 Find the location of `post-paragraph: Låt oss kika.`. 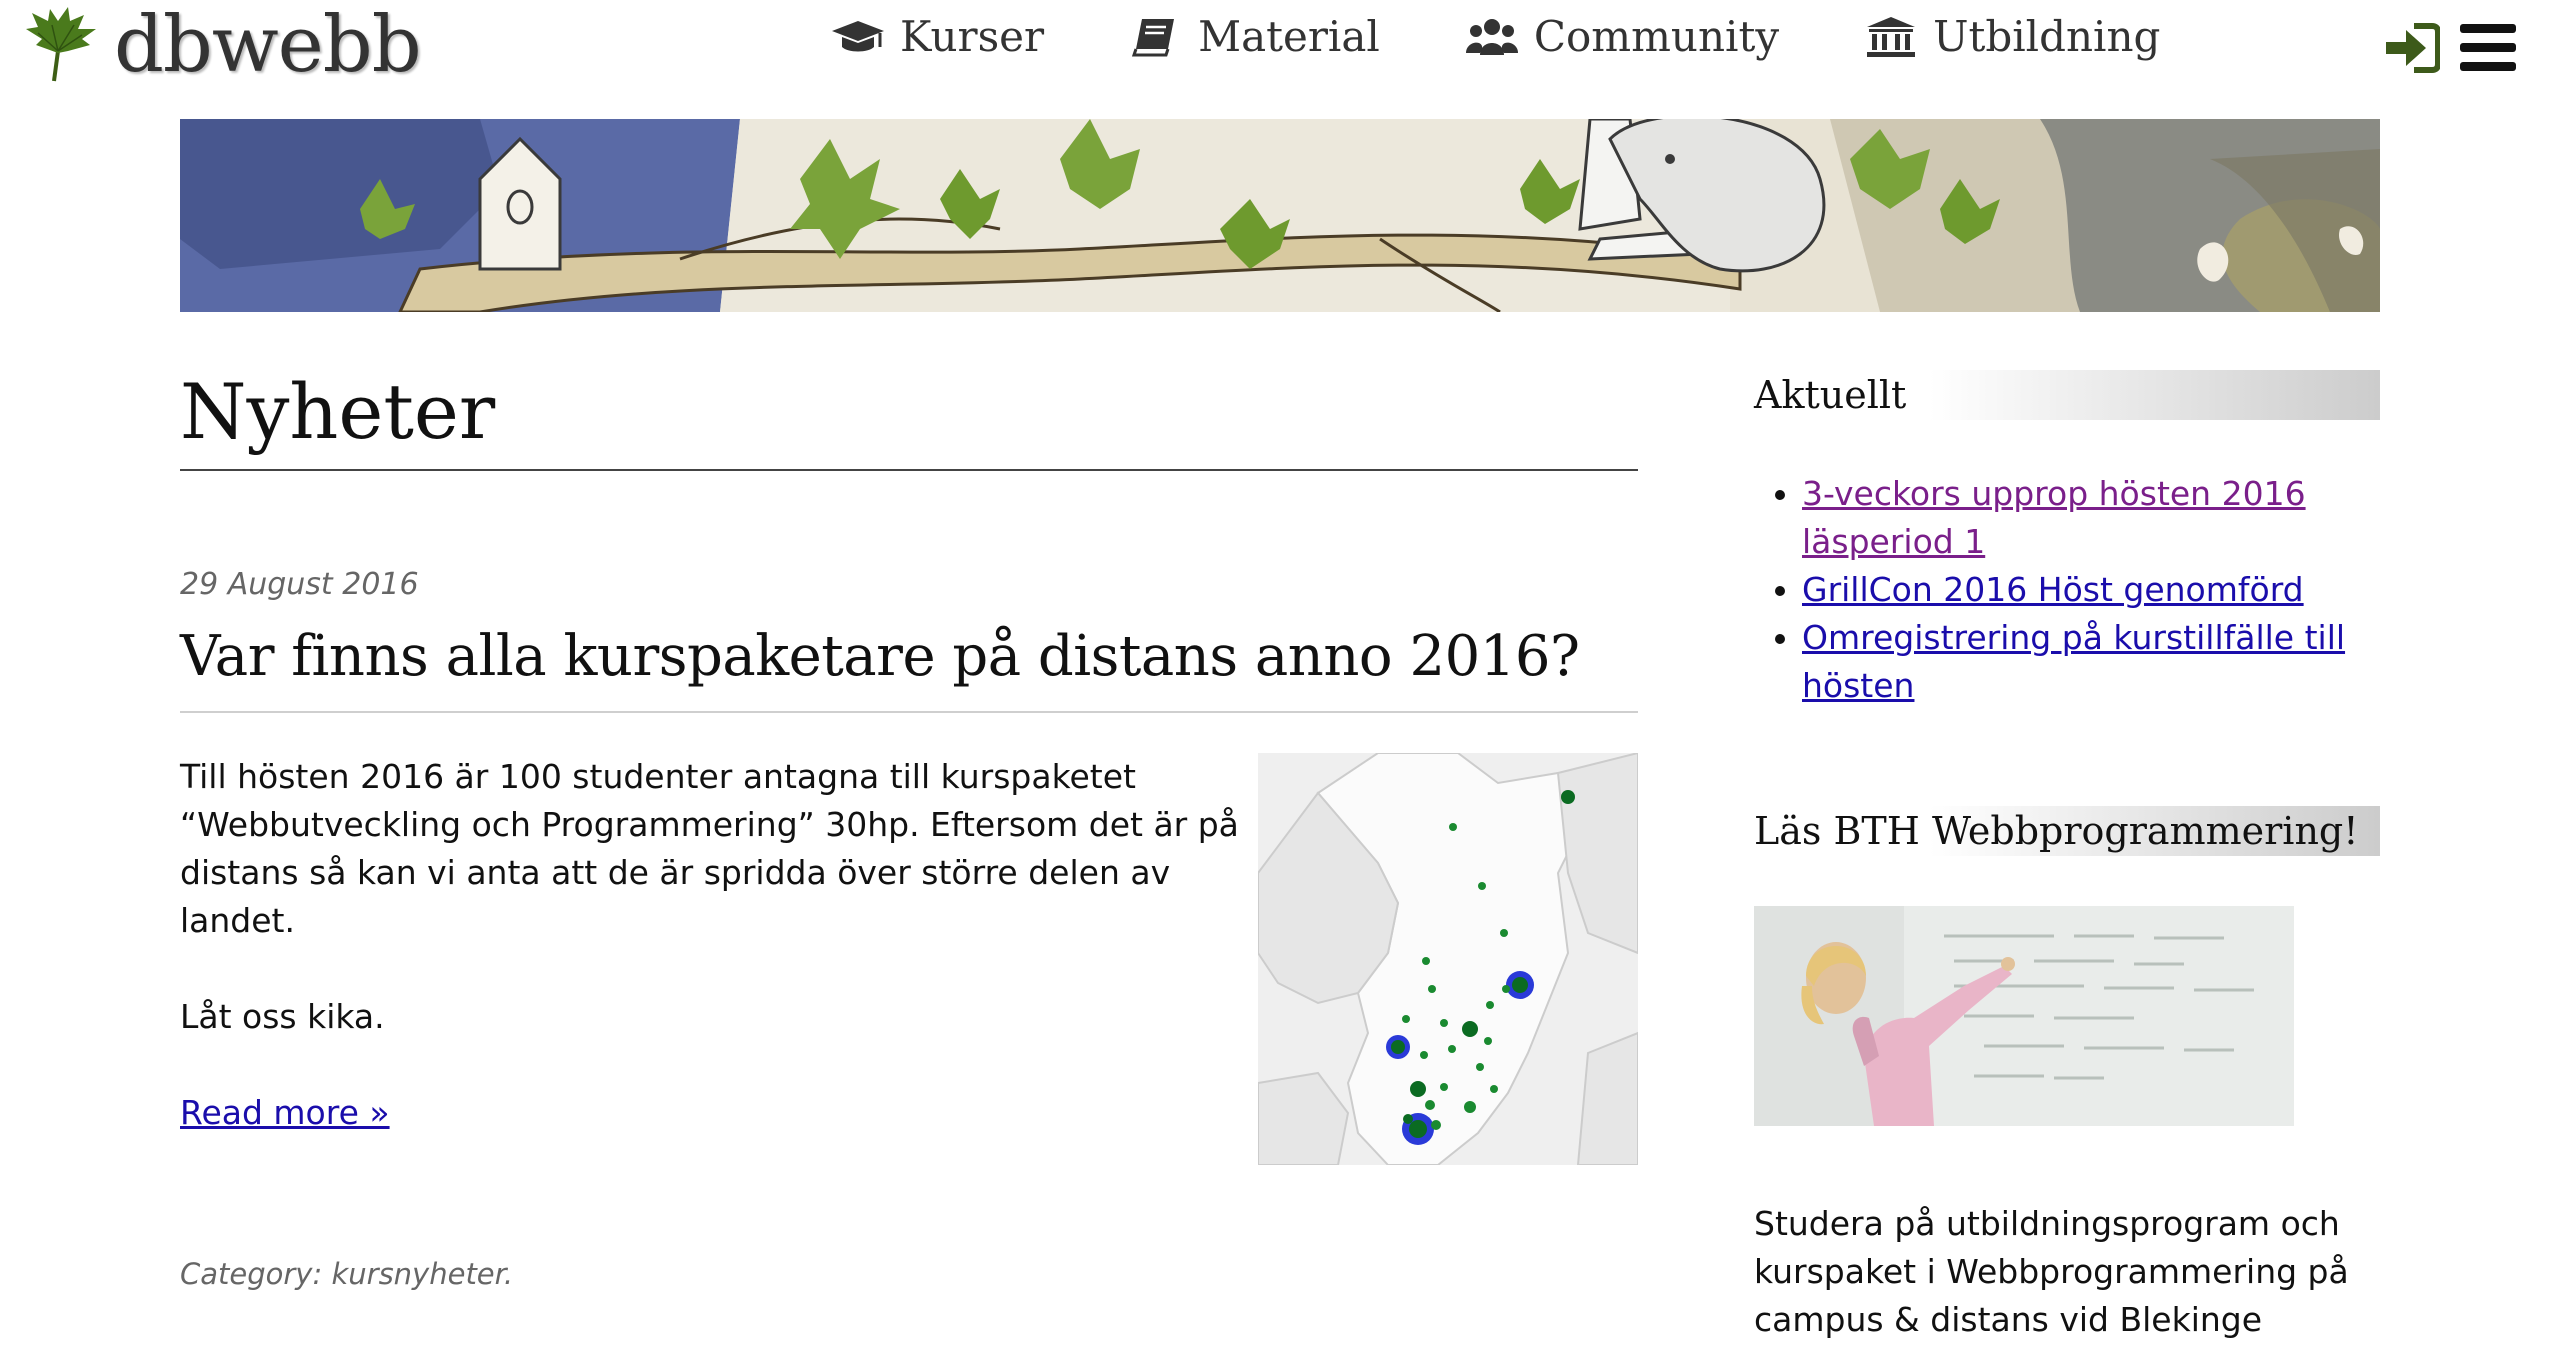

post-paragraph: Låt oss kika. is located at coordinates (282, 1017).